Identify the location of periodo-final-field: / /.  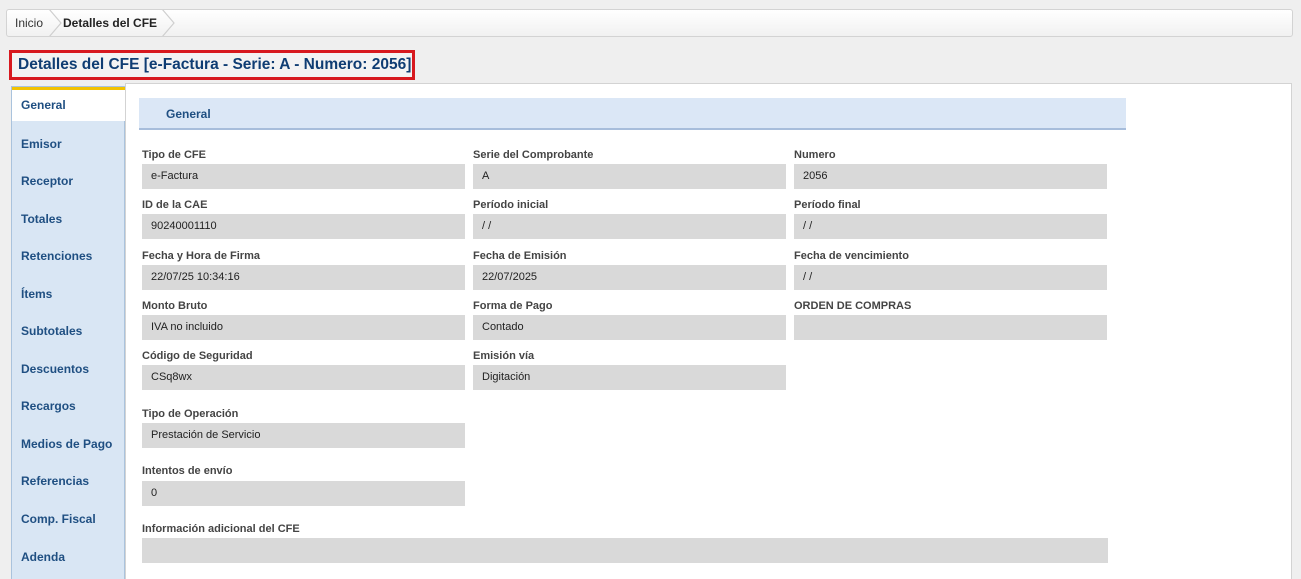
(950, 226).